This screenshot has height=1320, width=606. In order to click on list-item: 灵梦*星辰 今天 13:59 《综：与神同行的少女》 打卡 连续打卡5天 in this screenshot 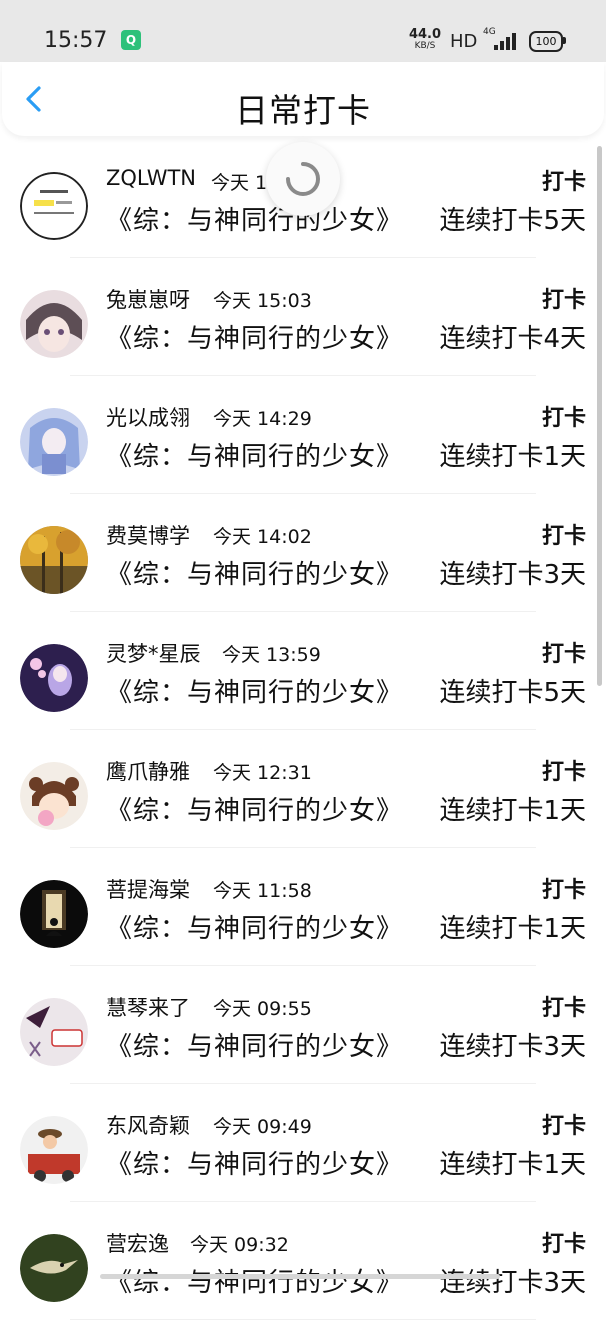, I will do `click(303, 671)`.